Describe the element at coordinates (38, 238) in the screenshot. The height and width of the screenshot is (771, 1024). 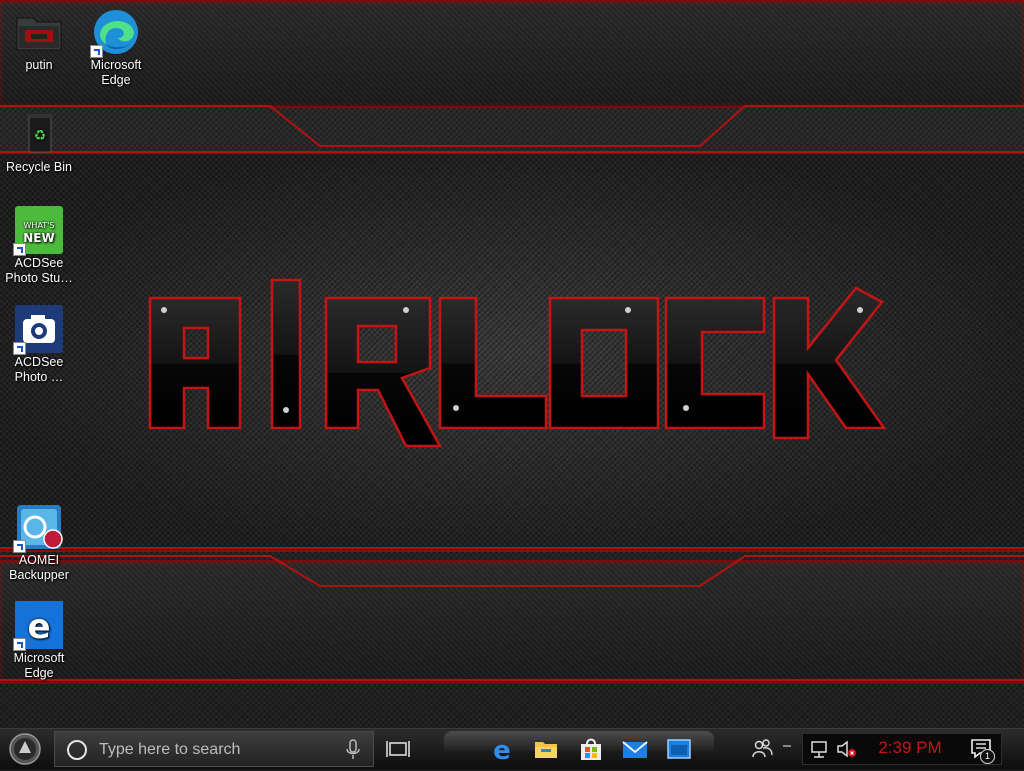
I see `svg-text: NEW` at that location.